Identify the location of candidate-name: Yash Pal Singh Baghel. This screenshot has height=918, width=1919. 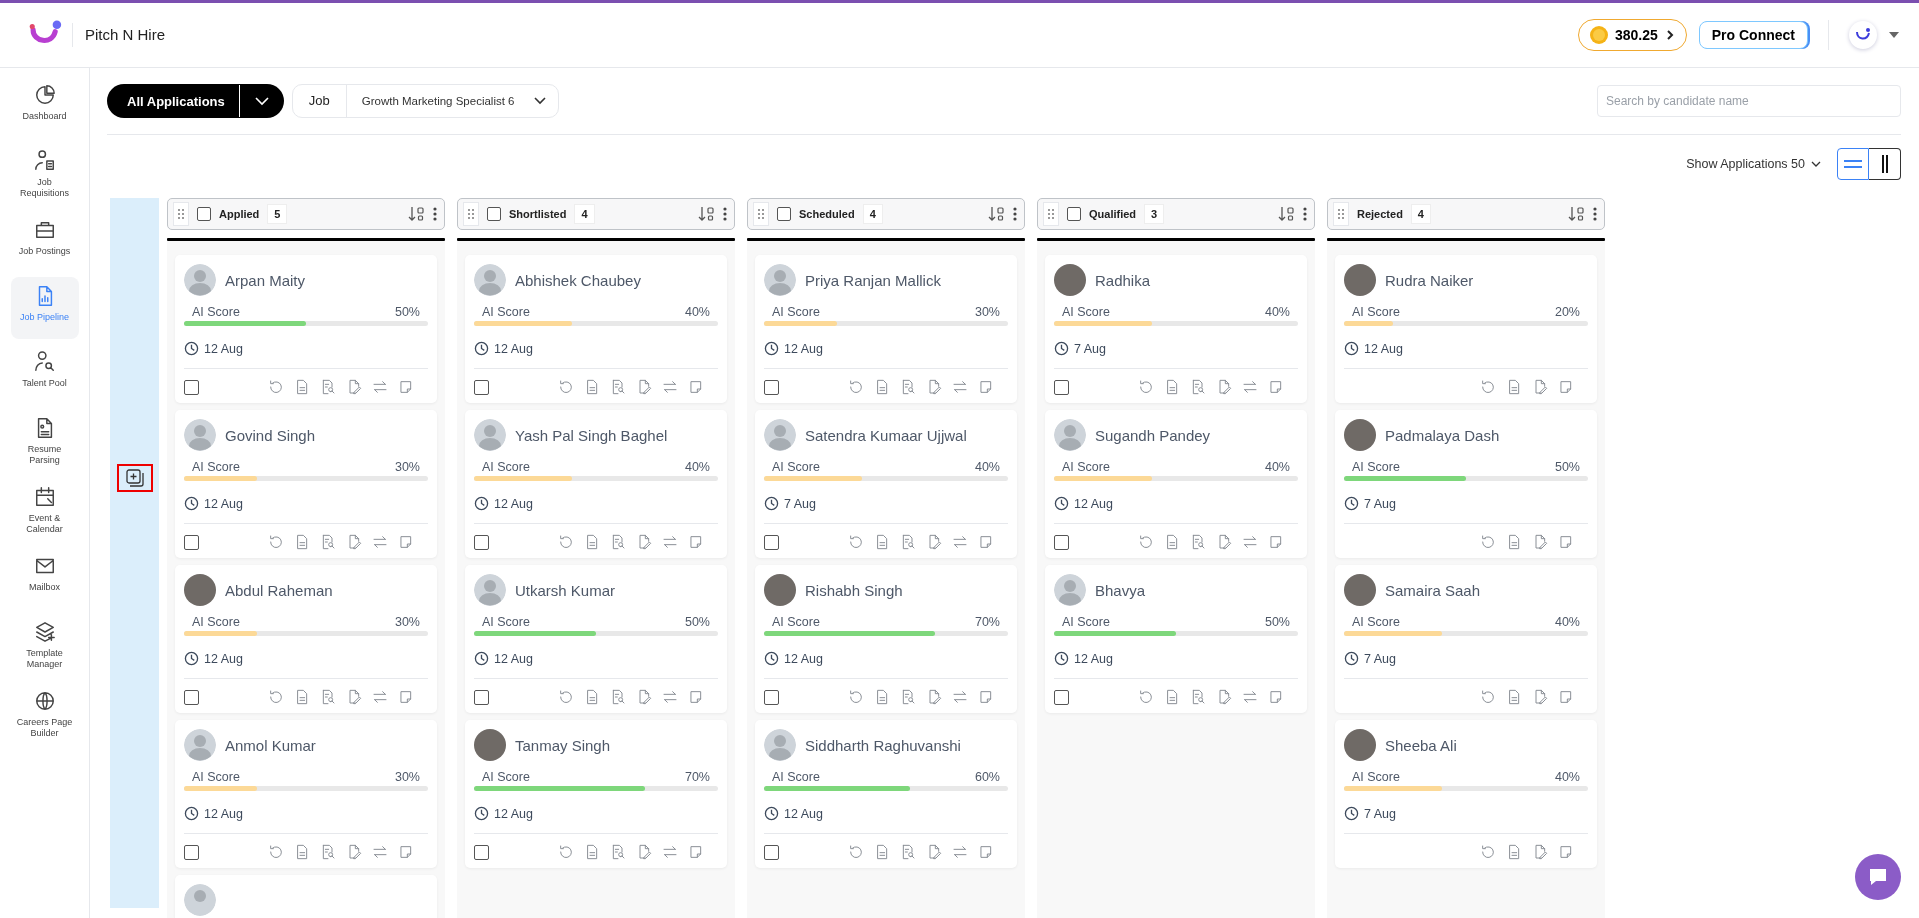
(591, 435).